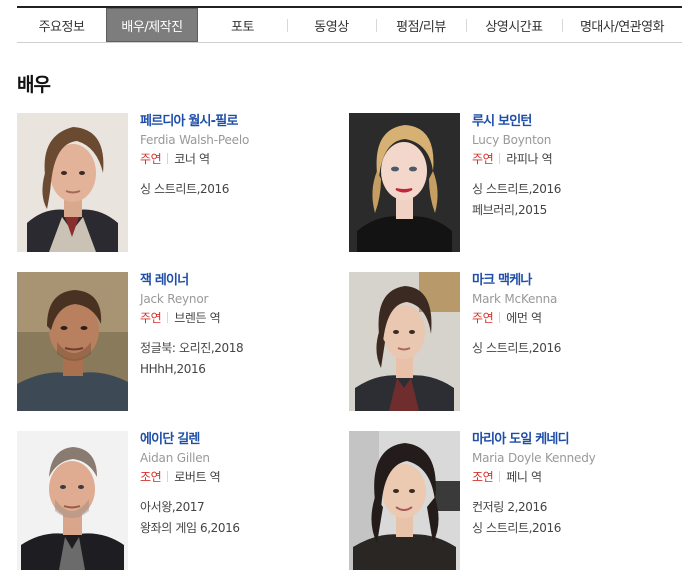  Describe the element at coordinates (529, 159) in the screenshot. I see `character-name: 라피나 역` at that location.